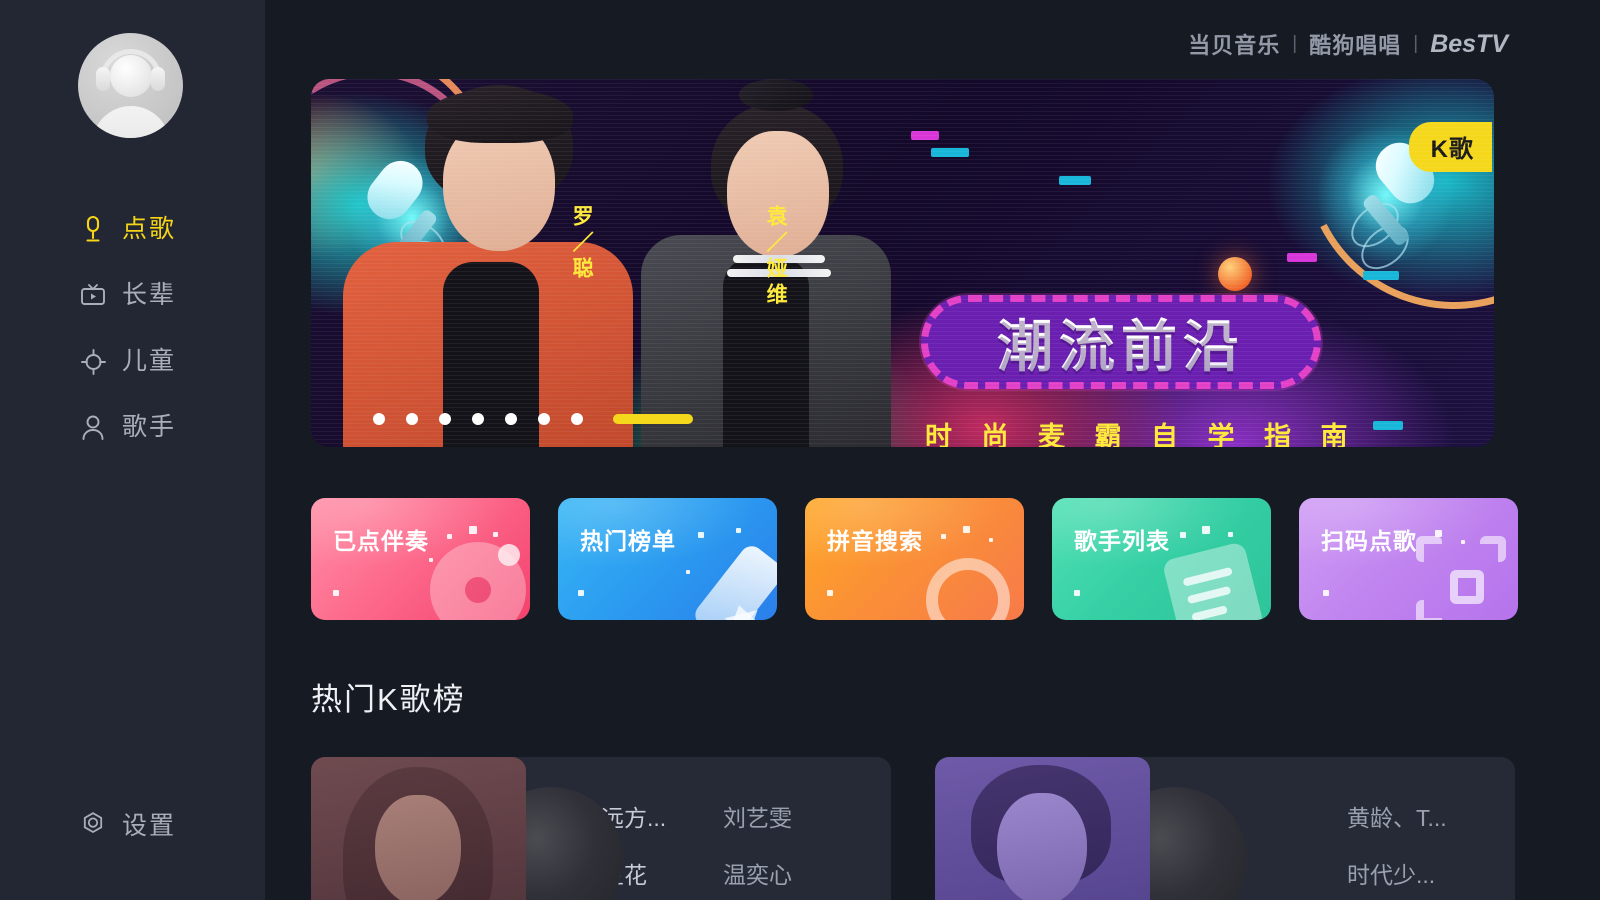 This screenshot has height=900, width=1600. What do you see at coordinates (149, 294) in the screenshot?
I see `sidebar-item-label: 长辈` at bounding box center [149, 294].